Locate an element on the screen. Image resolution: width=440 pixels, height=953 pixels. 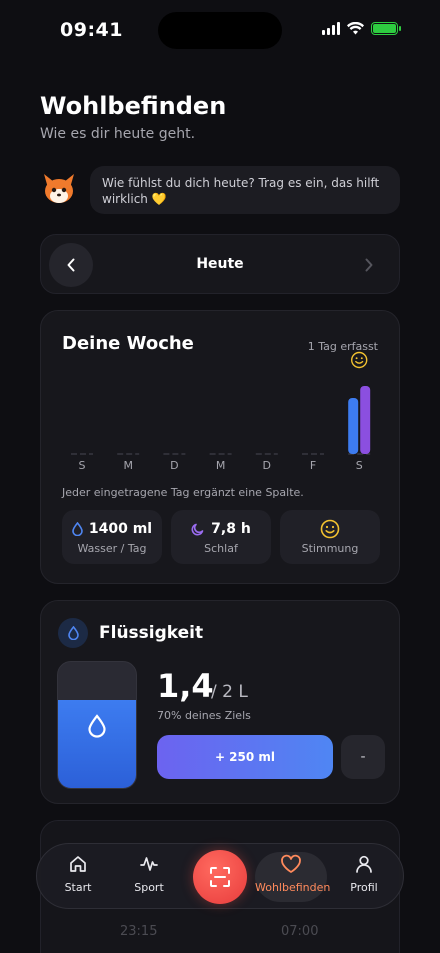
tab-wohlbefinden: Wohlbefinden is located at coordinates (293, 877).